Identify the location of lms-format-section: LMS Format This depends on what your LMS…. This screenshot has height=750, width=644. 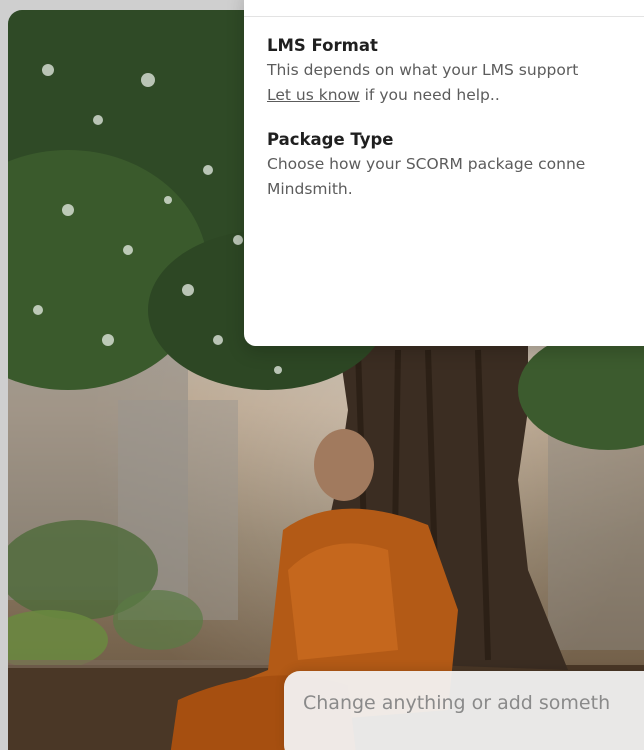
(455, 71).